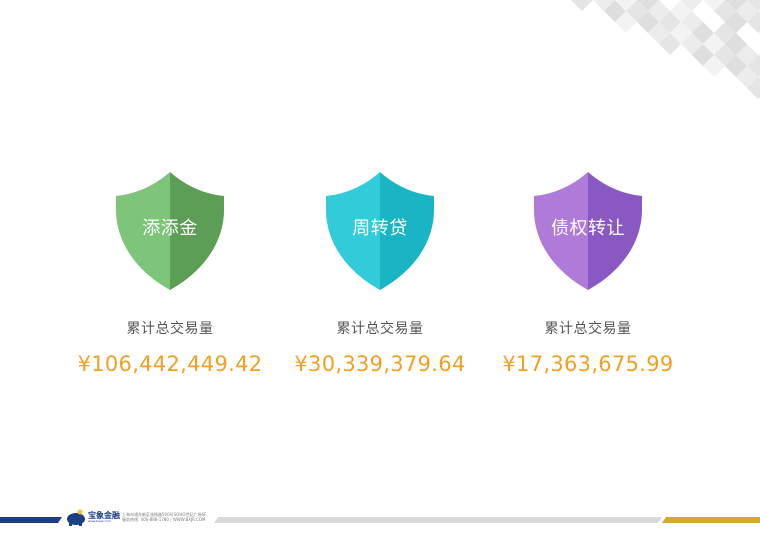  I want to click on product-card-zhouzhuandai: 周转贷 累计总交易量 ¥30,339,379.64, so click(380, 273).